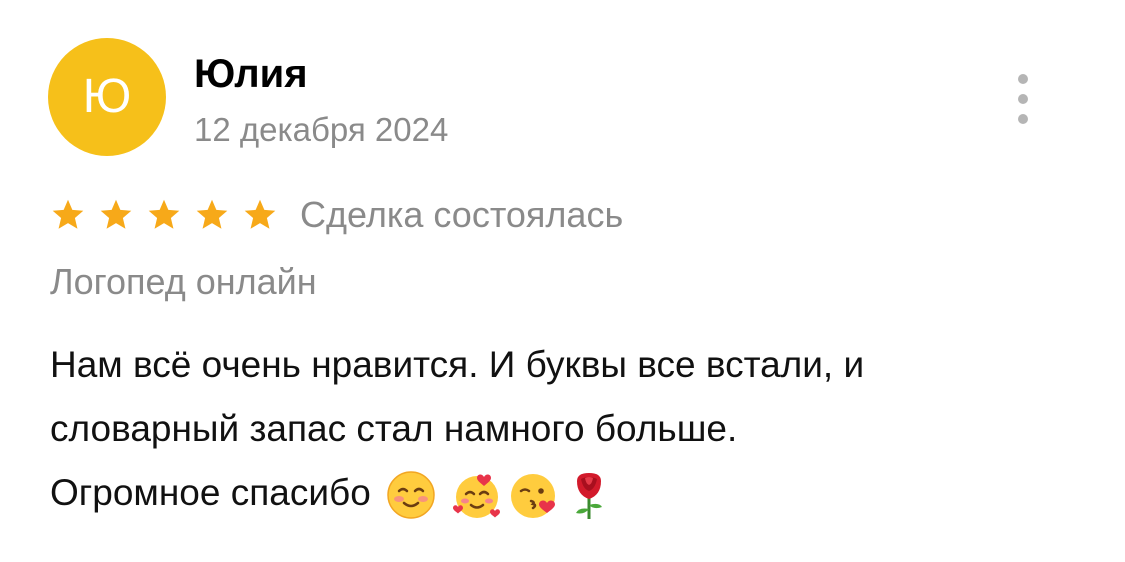  I want to click on star-rating, so click(164, 215).